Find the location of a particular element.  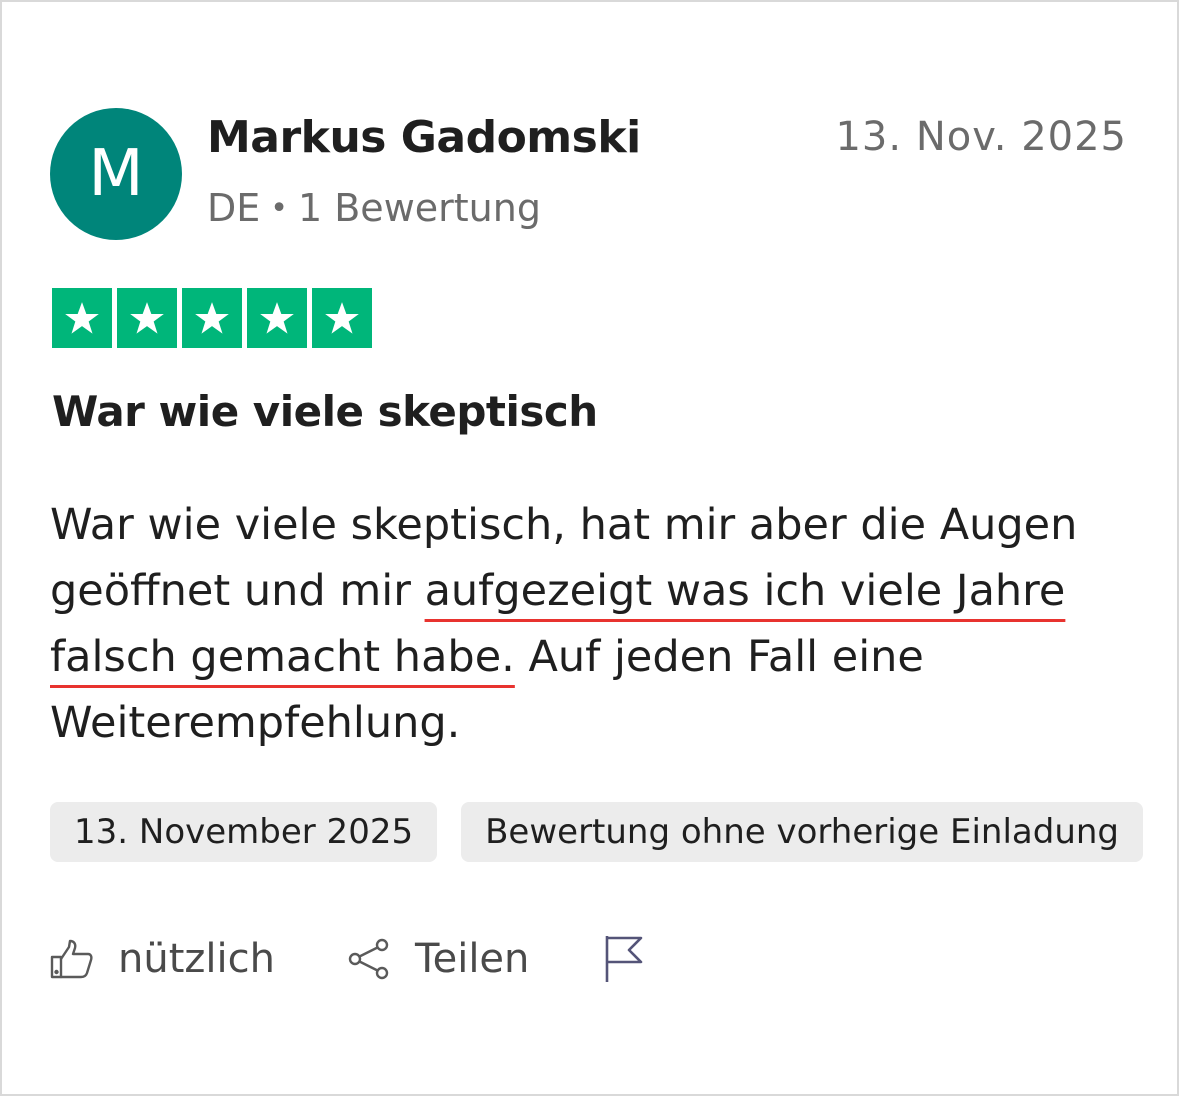

author-country: DE is located at coordinates (234, 208).